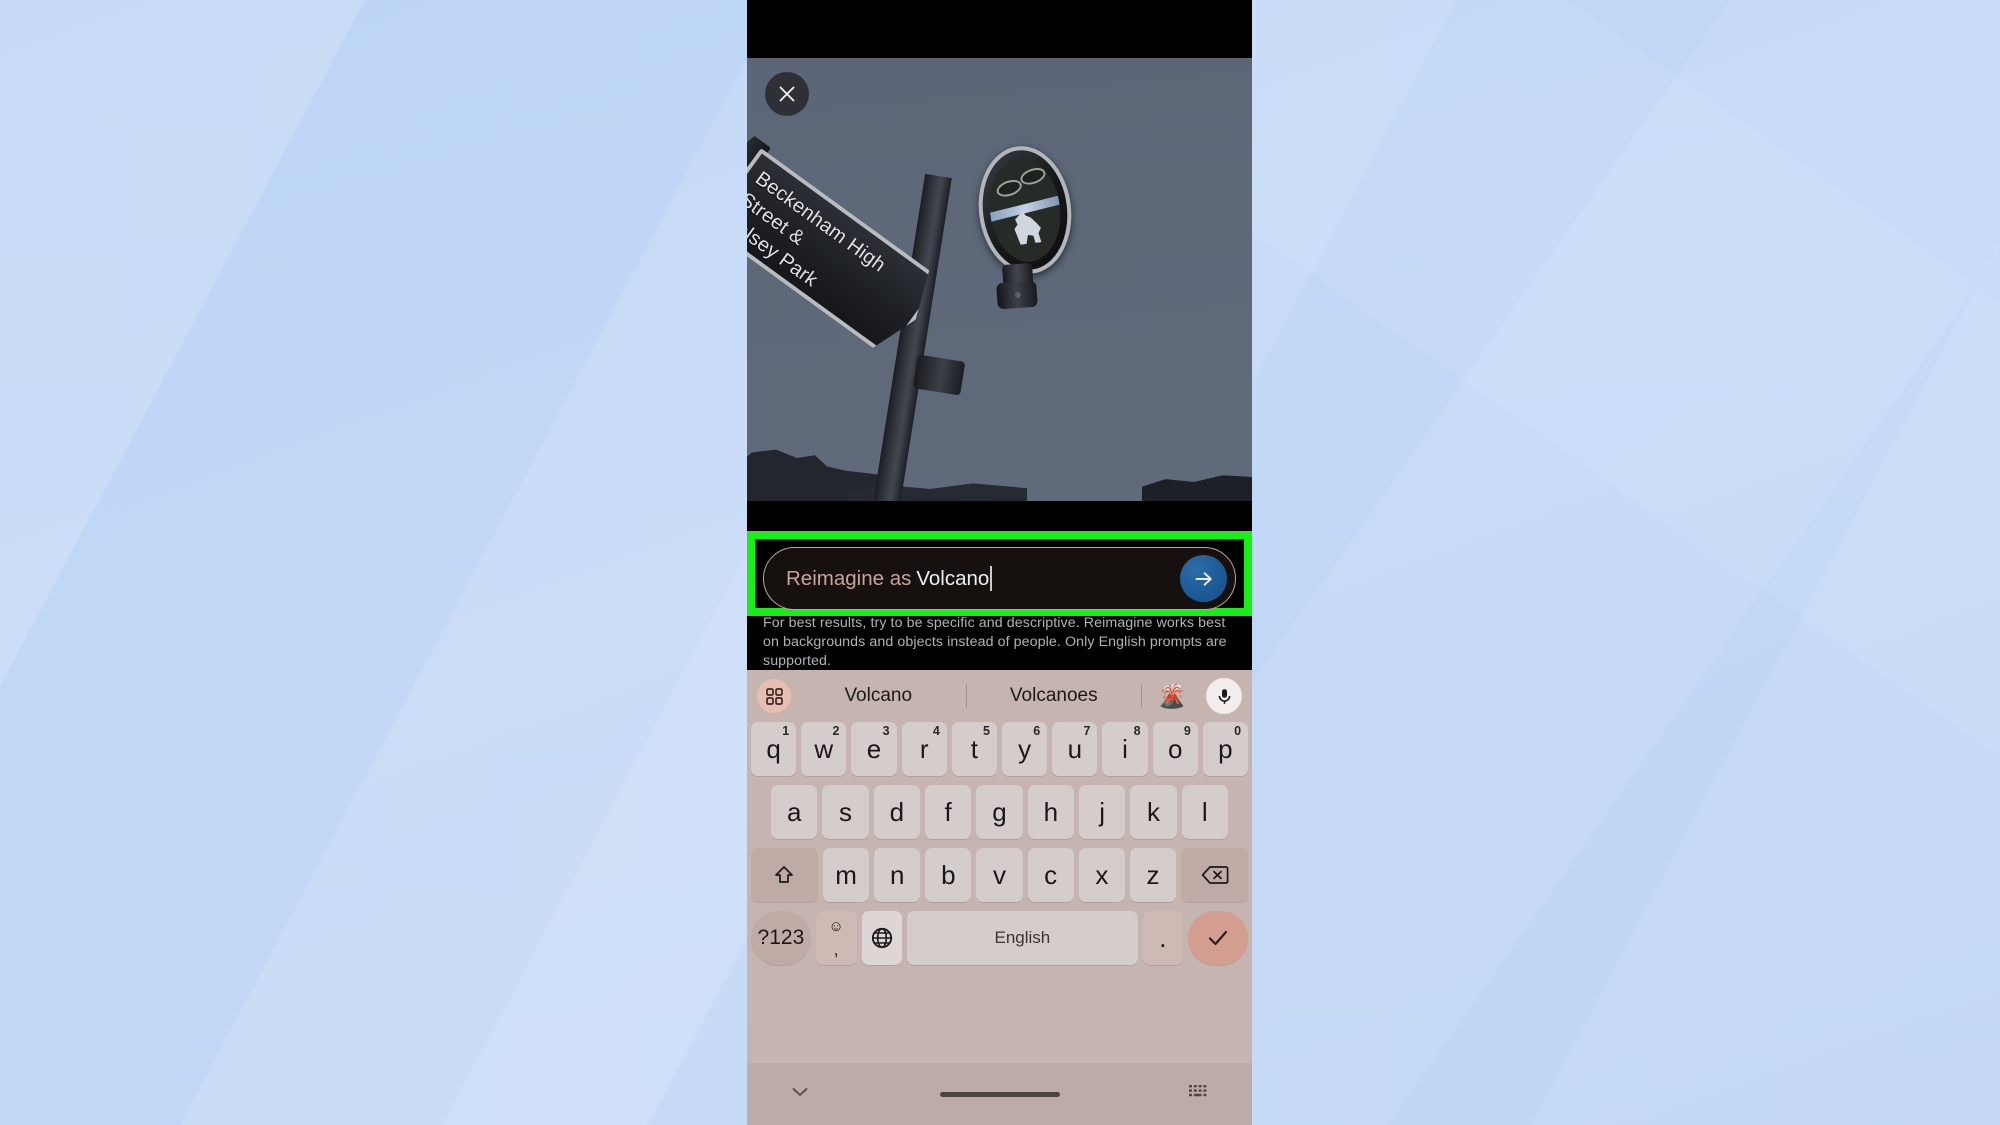 The height and width of the screenshot is (1125, 2000). What do you see at coordinates (991, 578) in the screenshot?
I see `text-cursor` at bounding box center [991, 578].